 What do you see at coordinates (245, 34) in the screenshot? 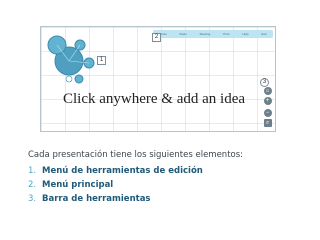
I see `menu-item-help: Help` at bounding box center [245, 34].